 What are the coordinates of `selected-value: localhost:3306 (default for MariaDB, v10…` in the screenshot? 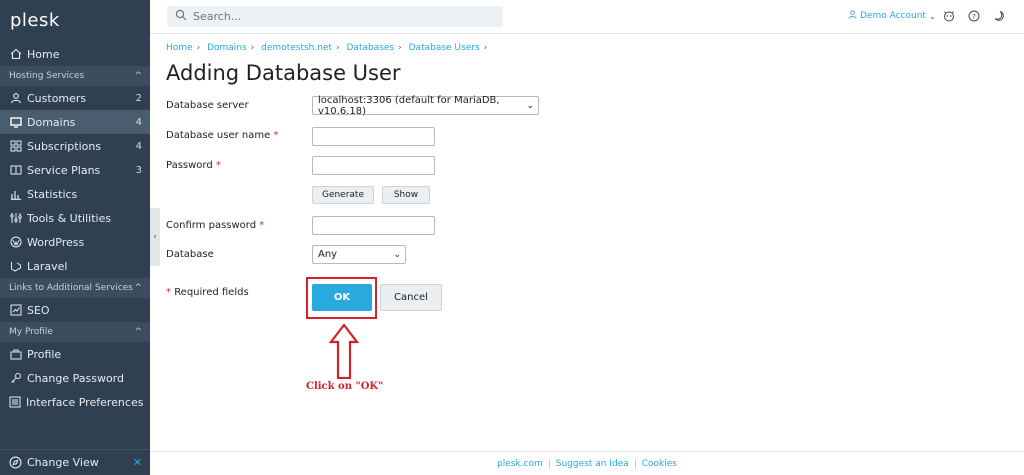 It's located at (409, 105).